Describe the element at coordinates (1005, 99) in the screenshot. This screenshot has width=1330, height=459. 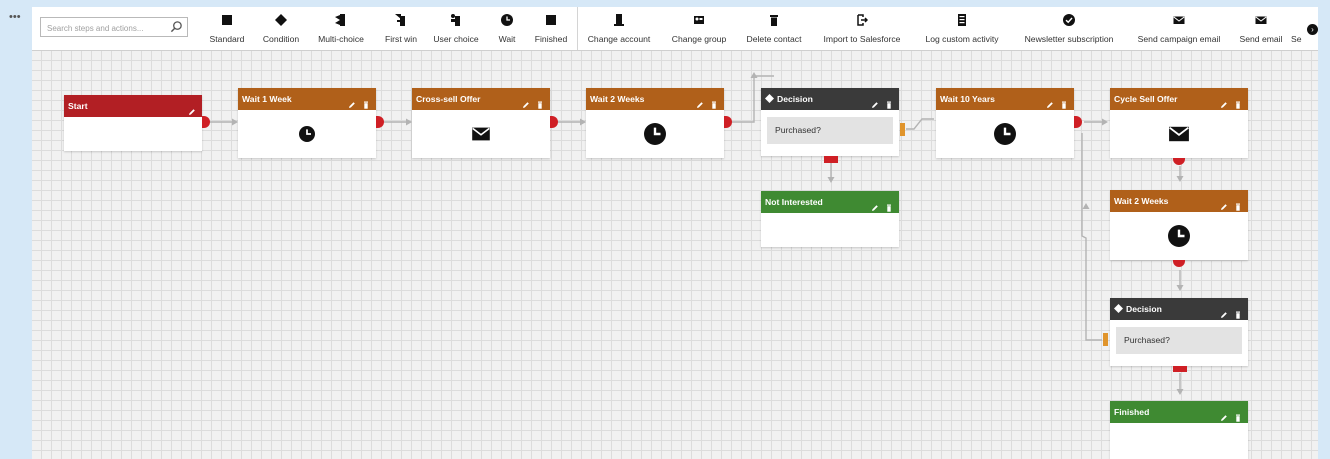
I see `node-header: Wait 10 Years` at that location.